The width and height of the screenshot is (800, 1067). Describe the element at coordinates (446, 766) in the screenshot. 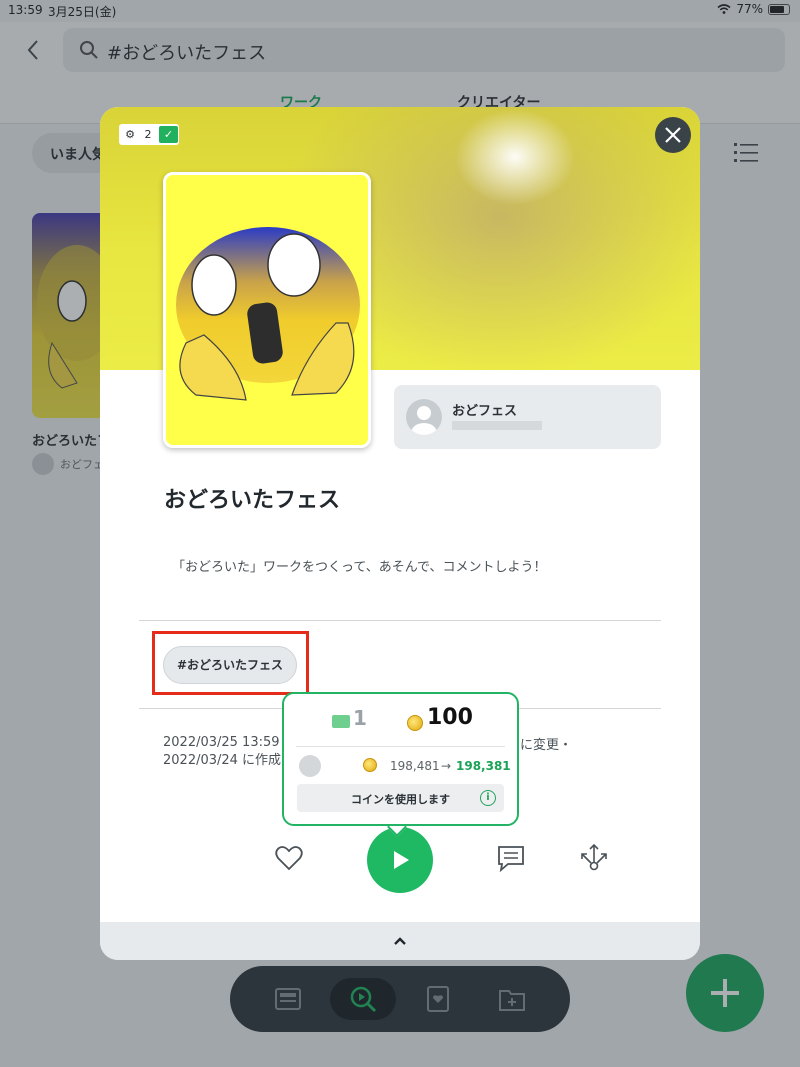

I see `arrow-icon: →` at that location.